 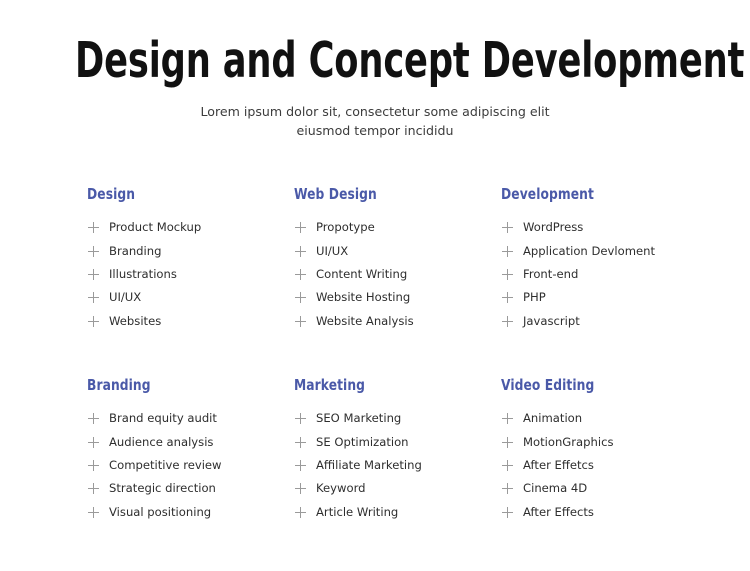 What do you see at coordinates (551, 320) in the screenshot?
I see `service-label: Javascript` at bounding box center [551, 320].